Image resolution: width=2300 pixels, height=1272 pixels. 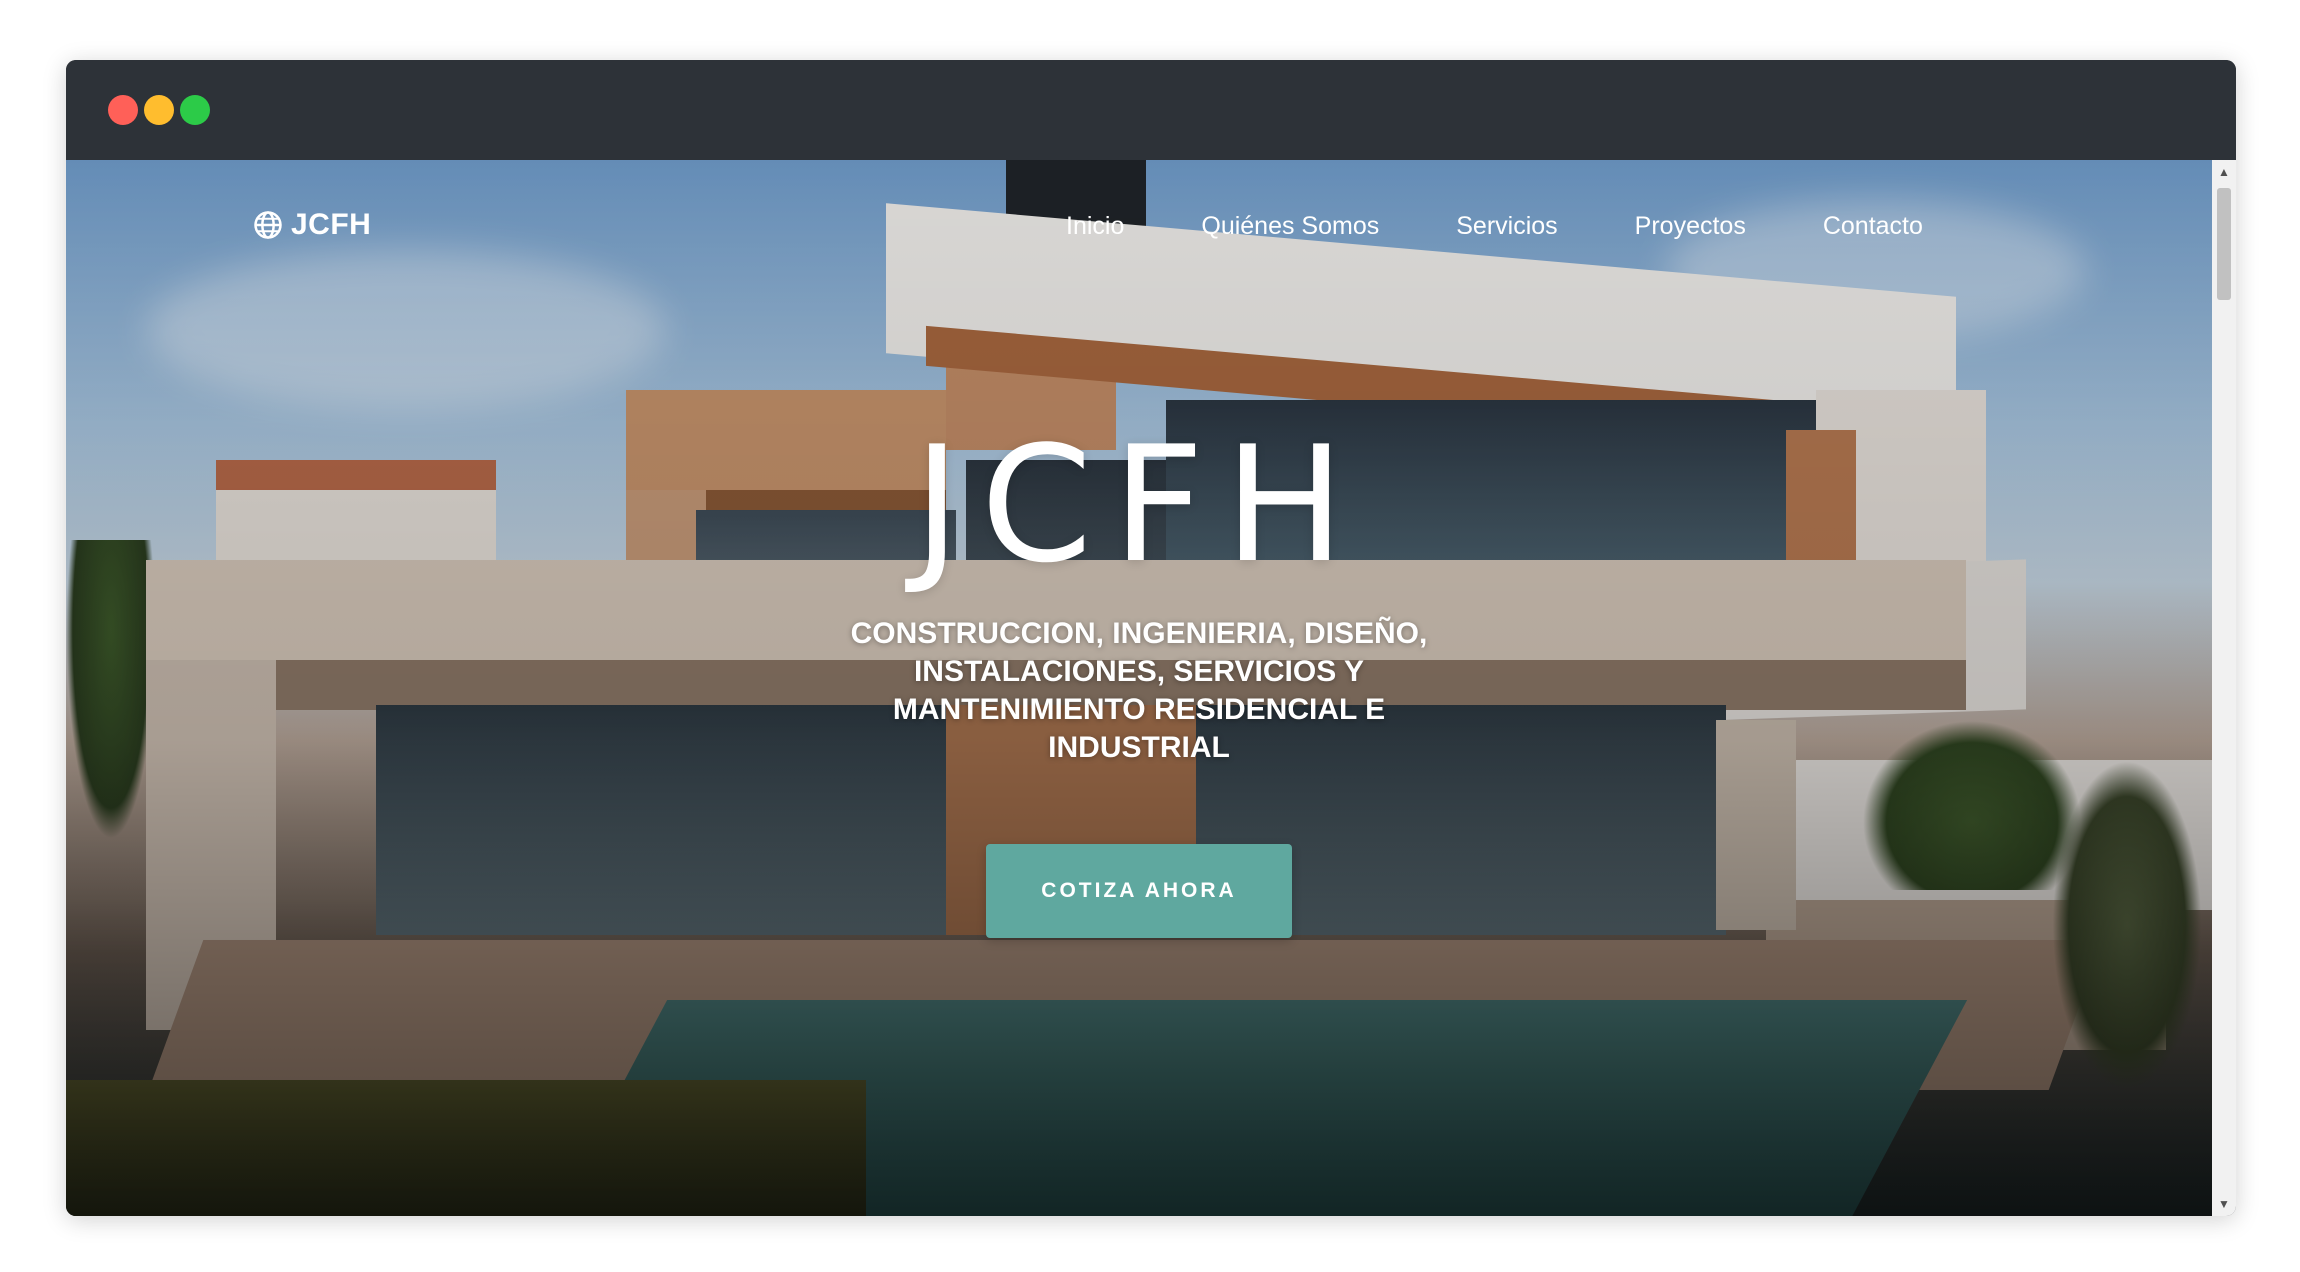 I want to click on minimize-window-button, so click(x=159, y=110).